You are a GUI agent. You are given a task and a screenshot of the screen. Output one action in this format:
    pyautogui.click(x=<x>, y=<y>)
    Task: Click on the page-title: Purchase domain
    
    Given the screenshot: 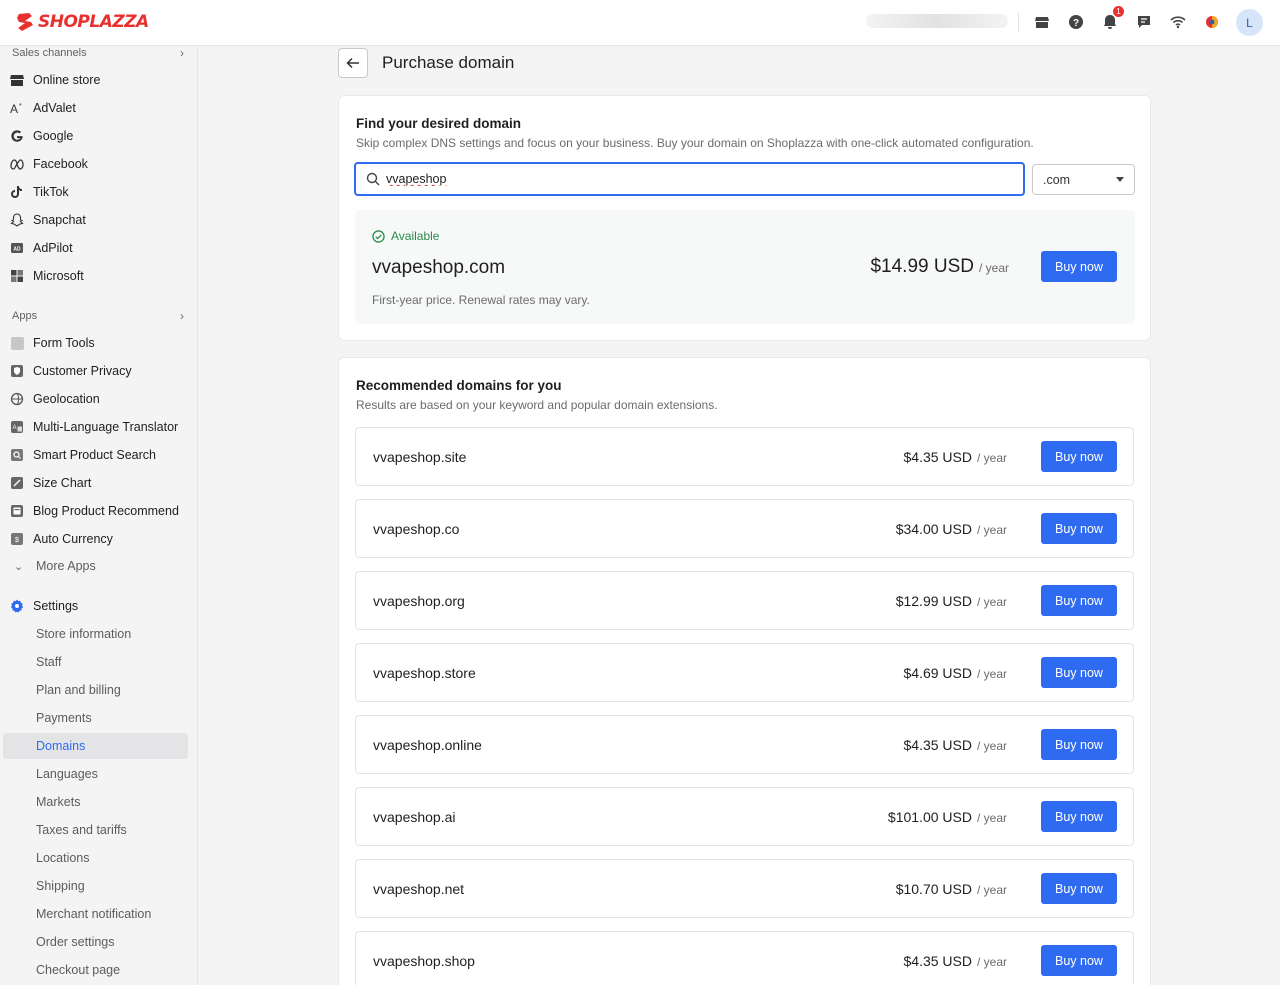 What is the action you would take?
    pyautogui.click(x=448, y=62)
    